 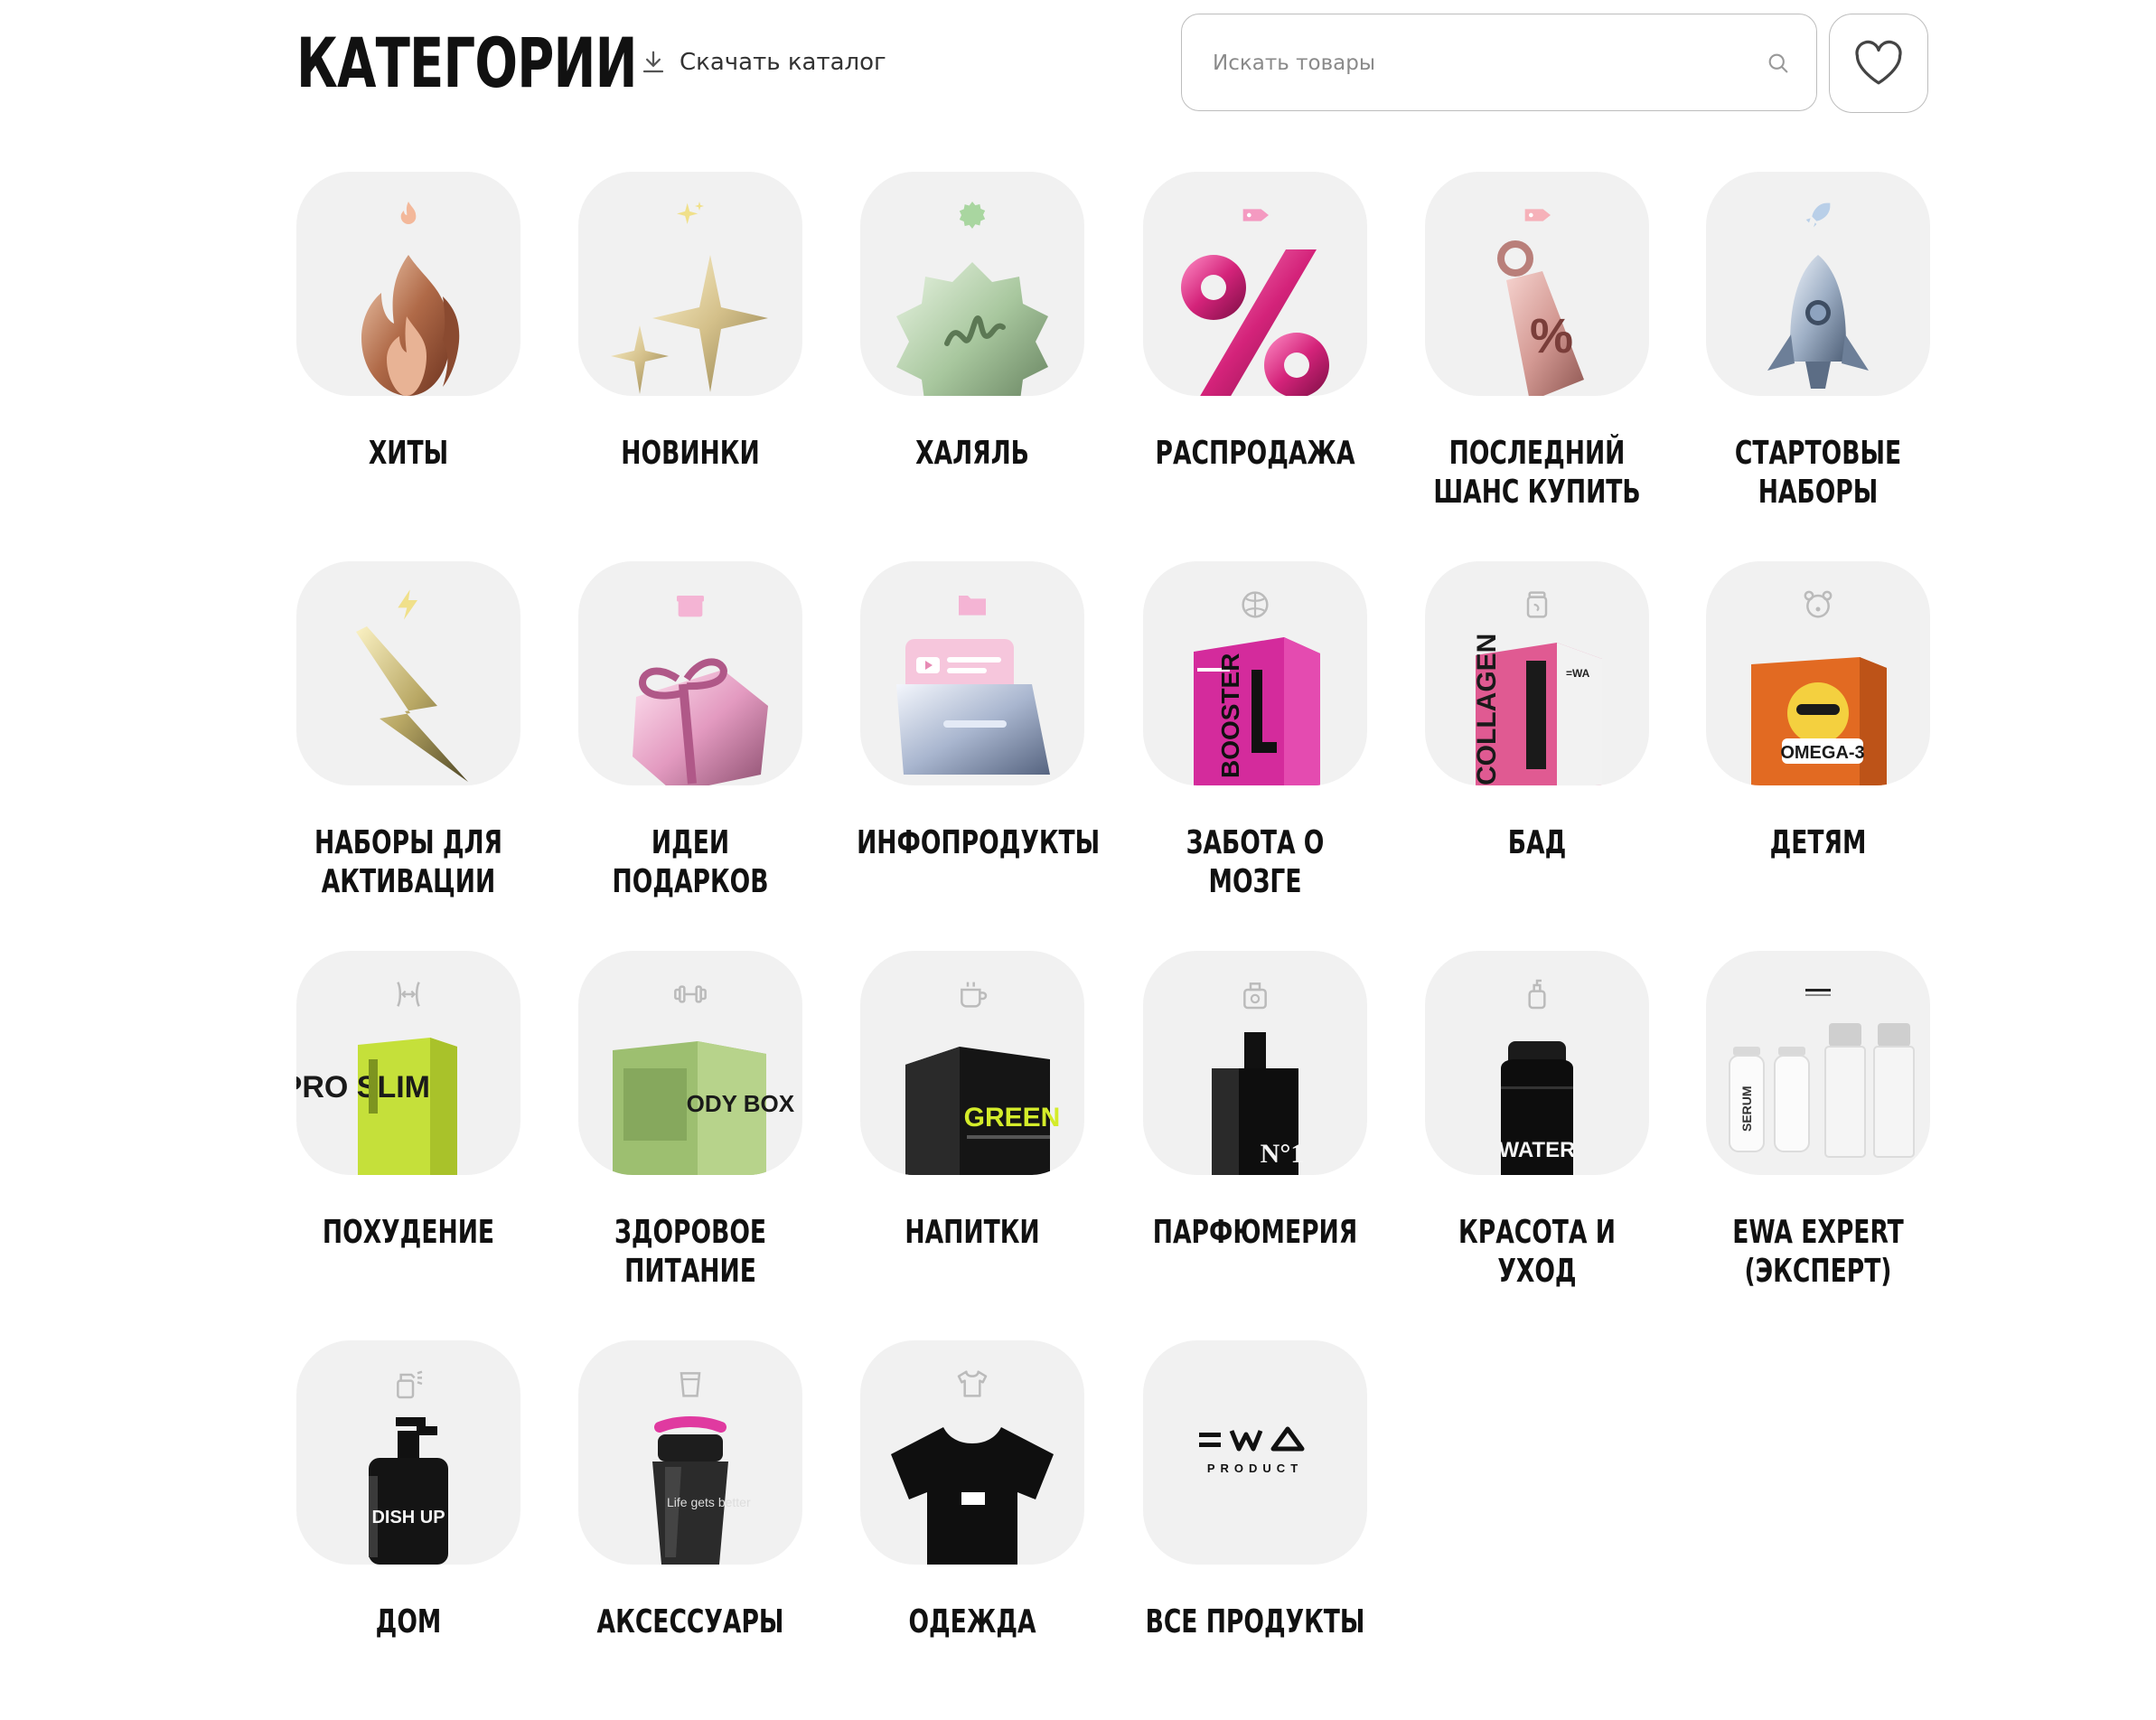 I want to click on category-label: ПАРФЮМЕРИЯ, so click(x=1255, y=1232).